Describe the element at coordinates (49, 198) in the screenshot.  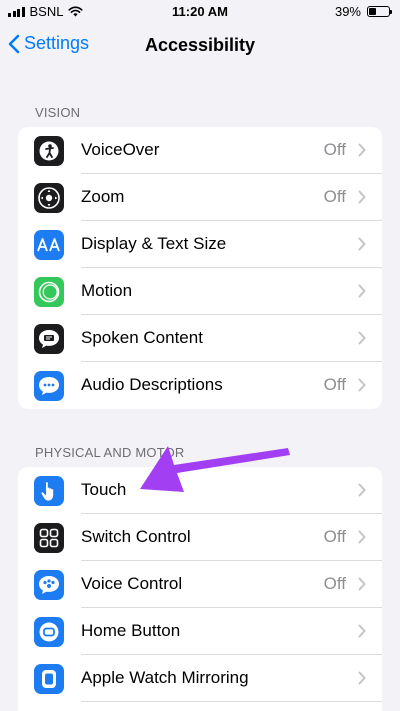
I see `zoom-icon` at that location.